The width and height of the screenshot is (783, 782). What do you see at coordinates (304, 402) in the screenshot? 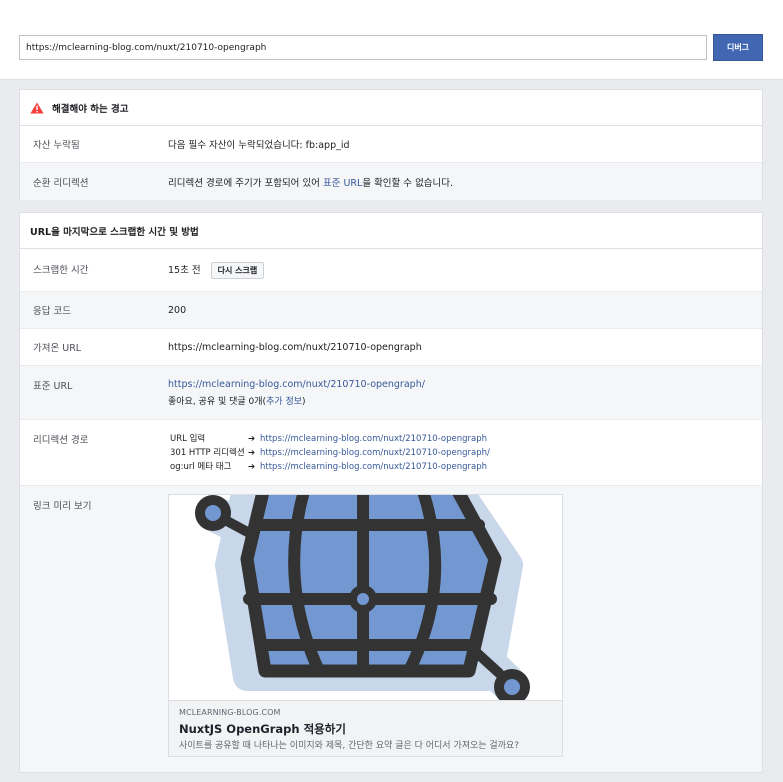
I see `engagement-text: )` at bounding box center [304, 402].